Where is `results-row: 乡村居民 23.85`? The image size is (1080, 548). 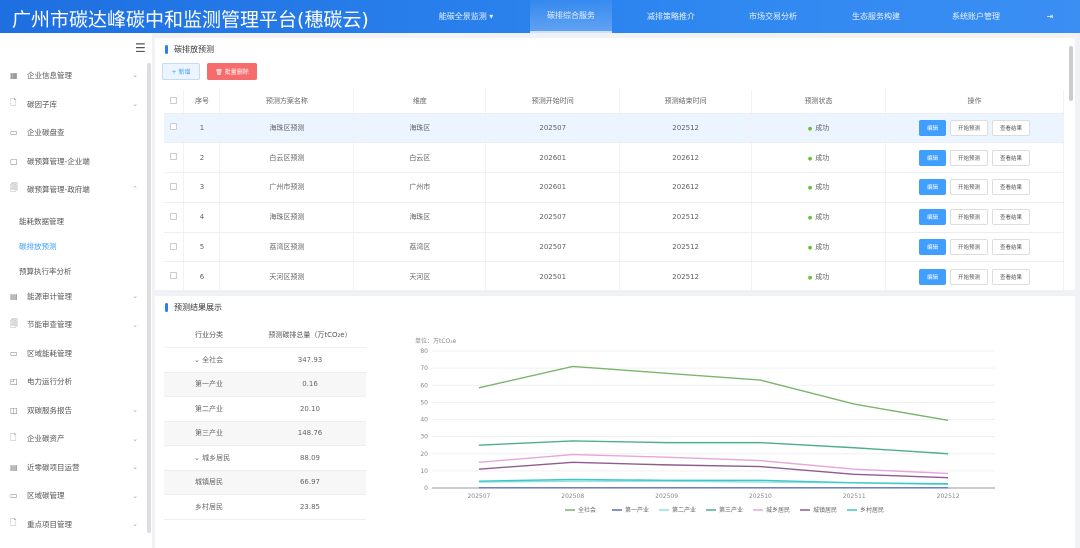 results-row: 乡村居民 23.85 is located at coordinates (265, 507).